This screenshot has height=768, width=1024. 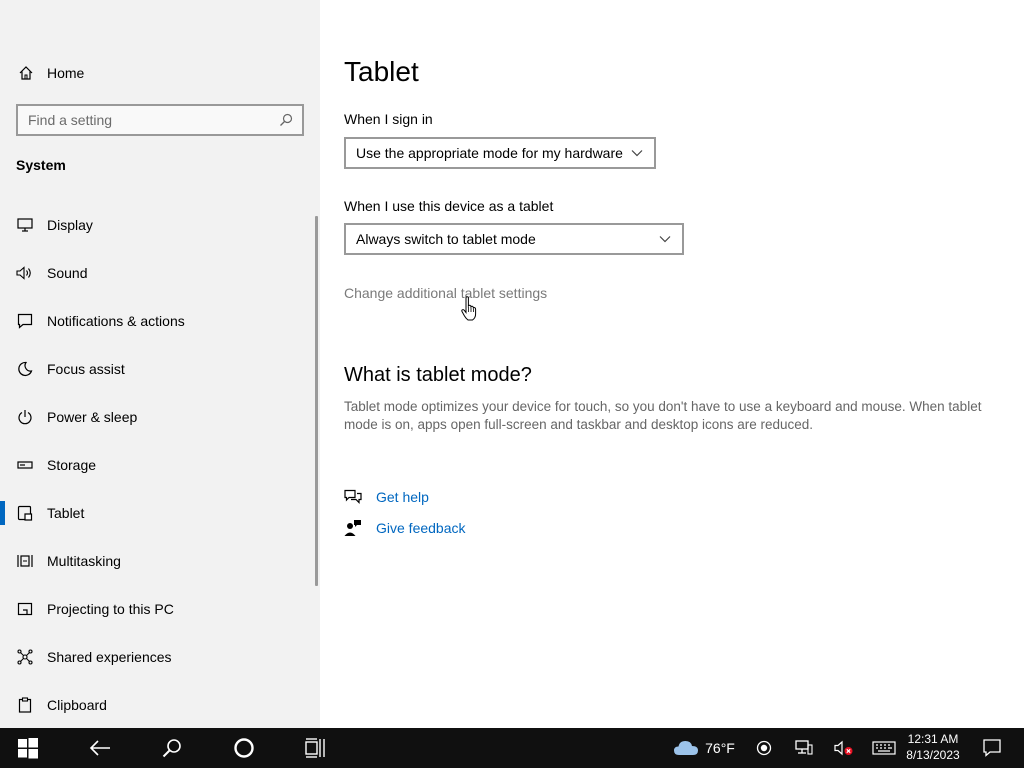 What do you see at coordinates (25, 609) in the screenshot?
I see `projector-icon` at bounding box center [25, 609].